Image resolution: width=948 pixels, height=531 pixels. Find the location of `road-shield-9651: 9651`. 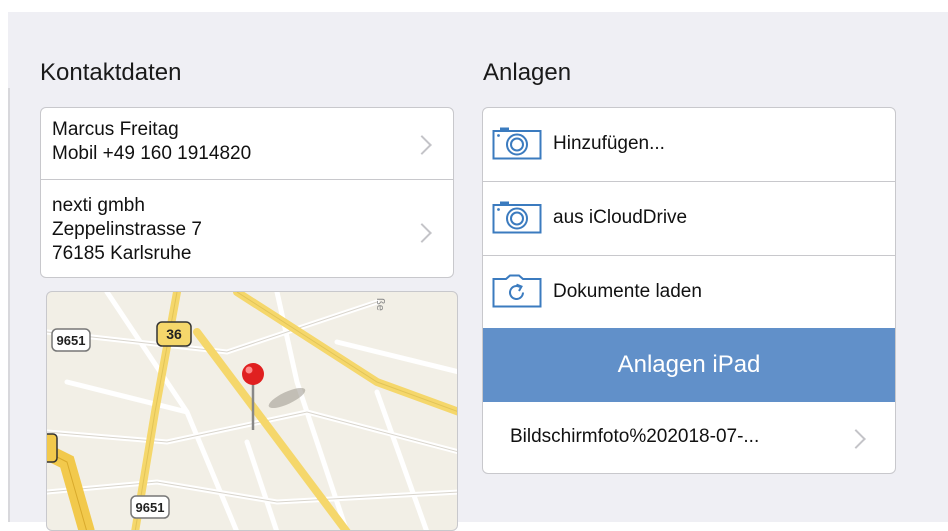

road-shield-9651: 9651 is located at coordinates (71, 340).